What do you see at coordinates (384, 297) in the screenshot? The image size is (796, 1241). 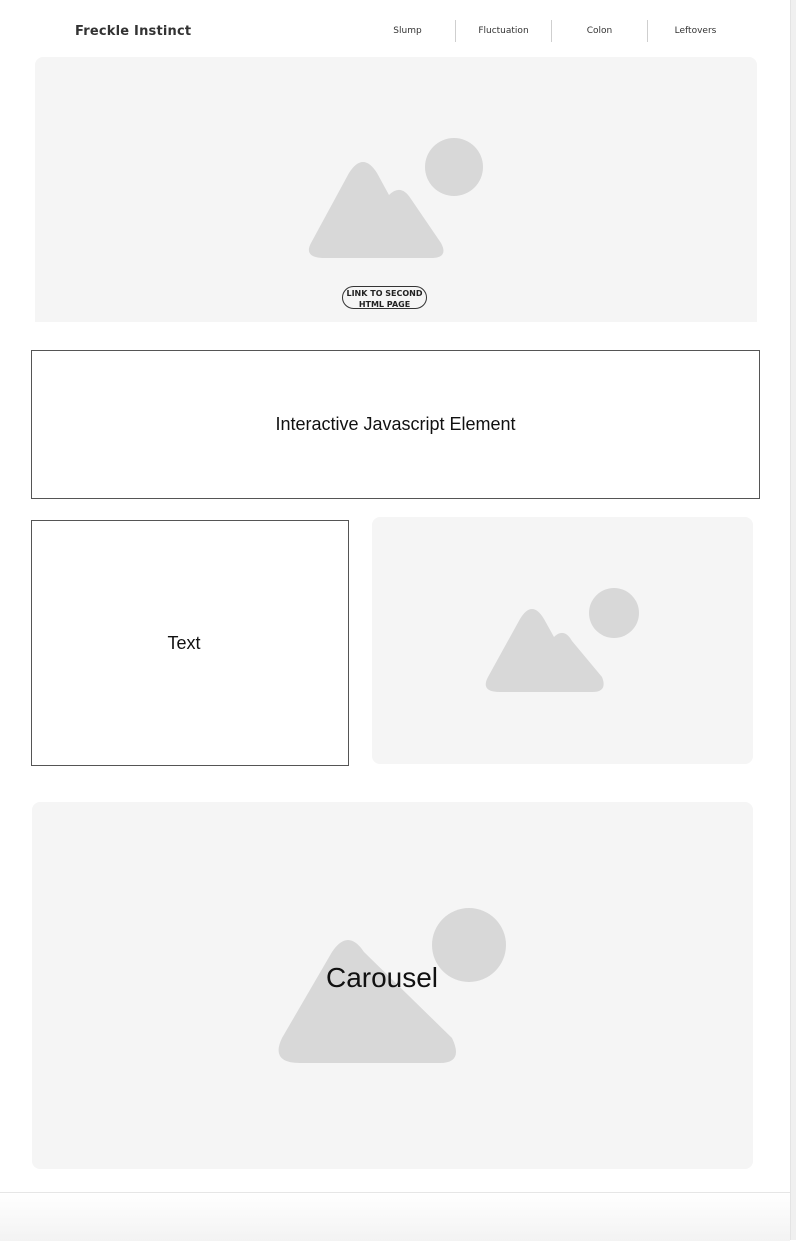 I see `second-page-link-button: LINK TO SECOND HTML PAGE` at bounding box center [384, 297].